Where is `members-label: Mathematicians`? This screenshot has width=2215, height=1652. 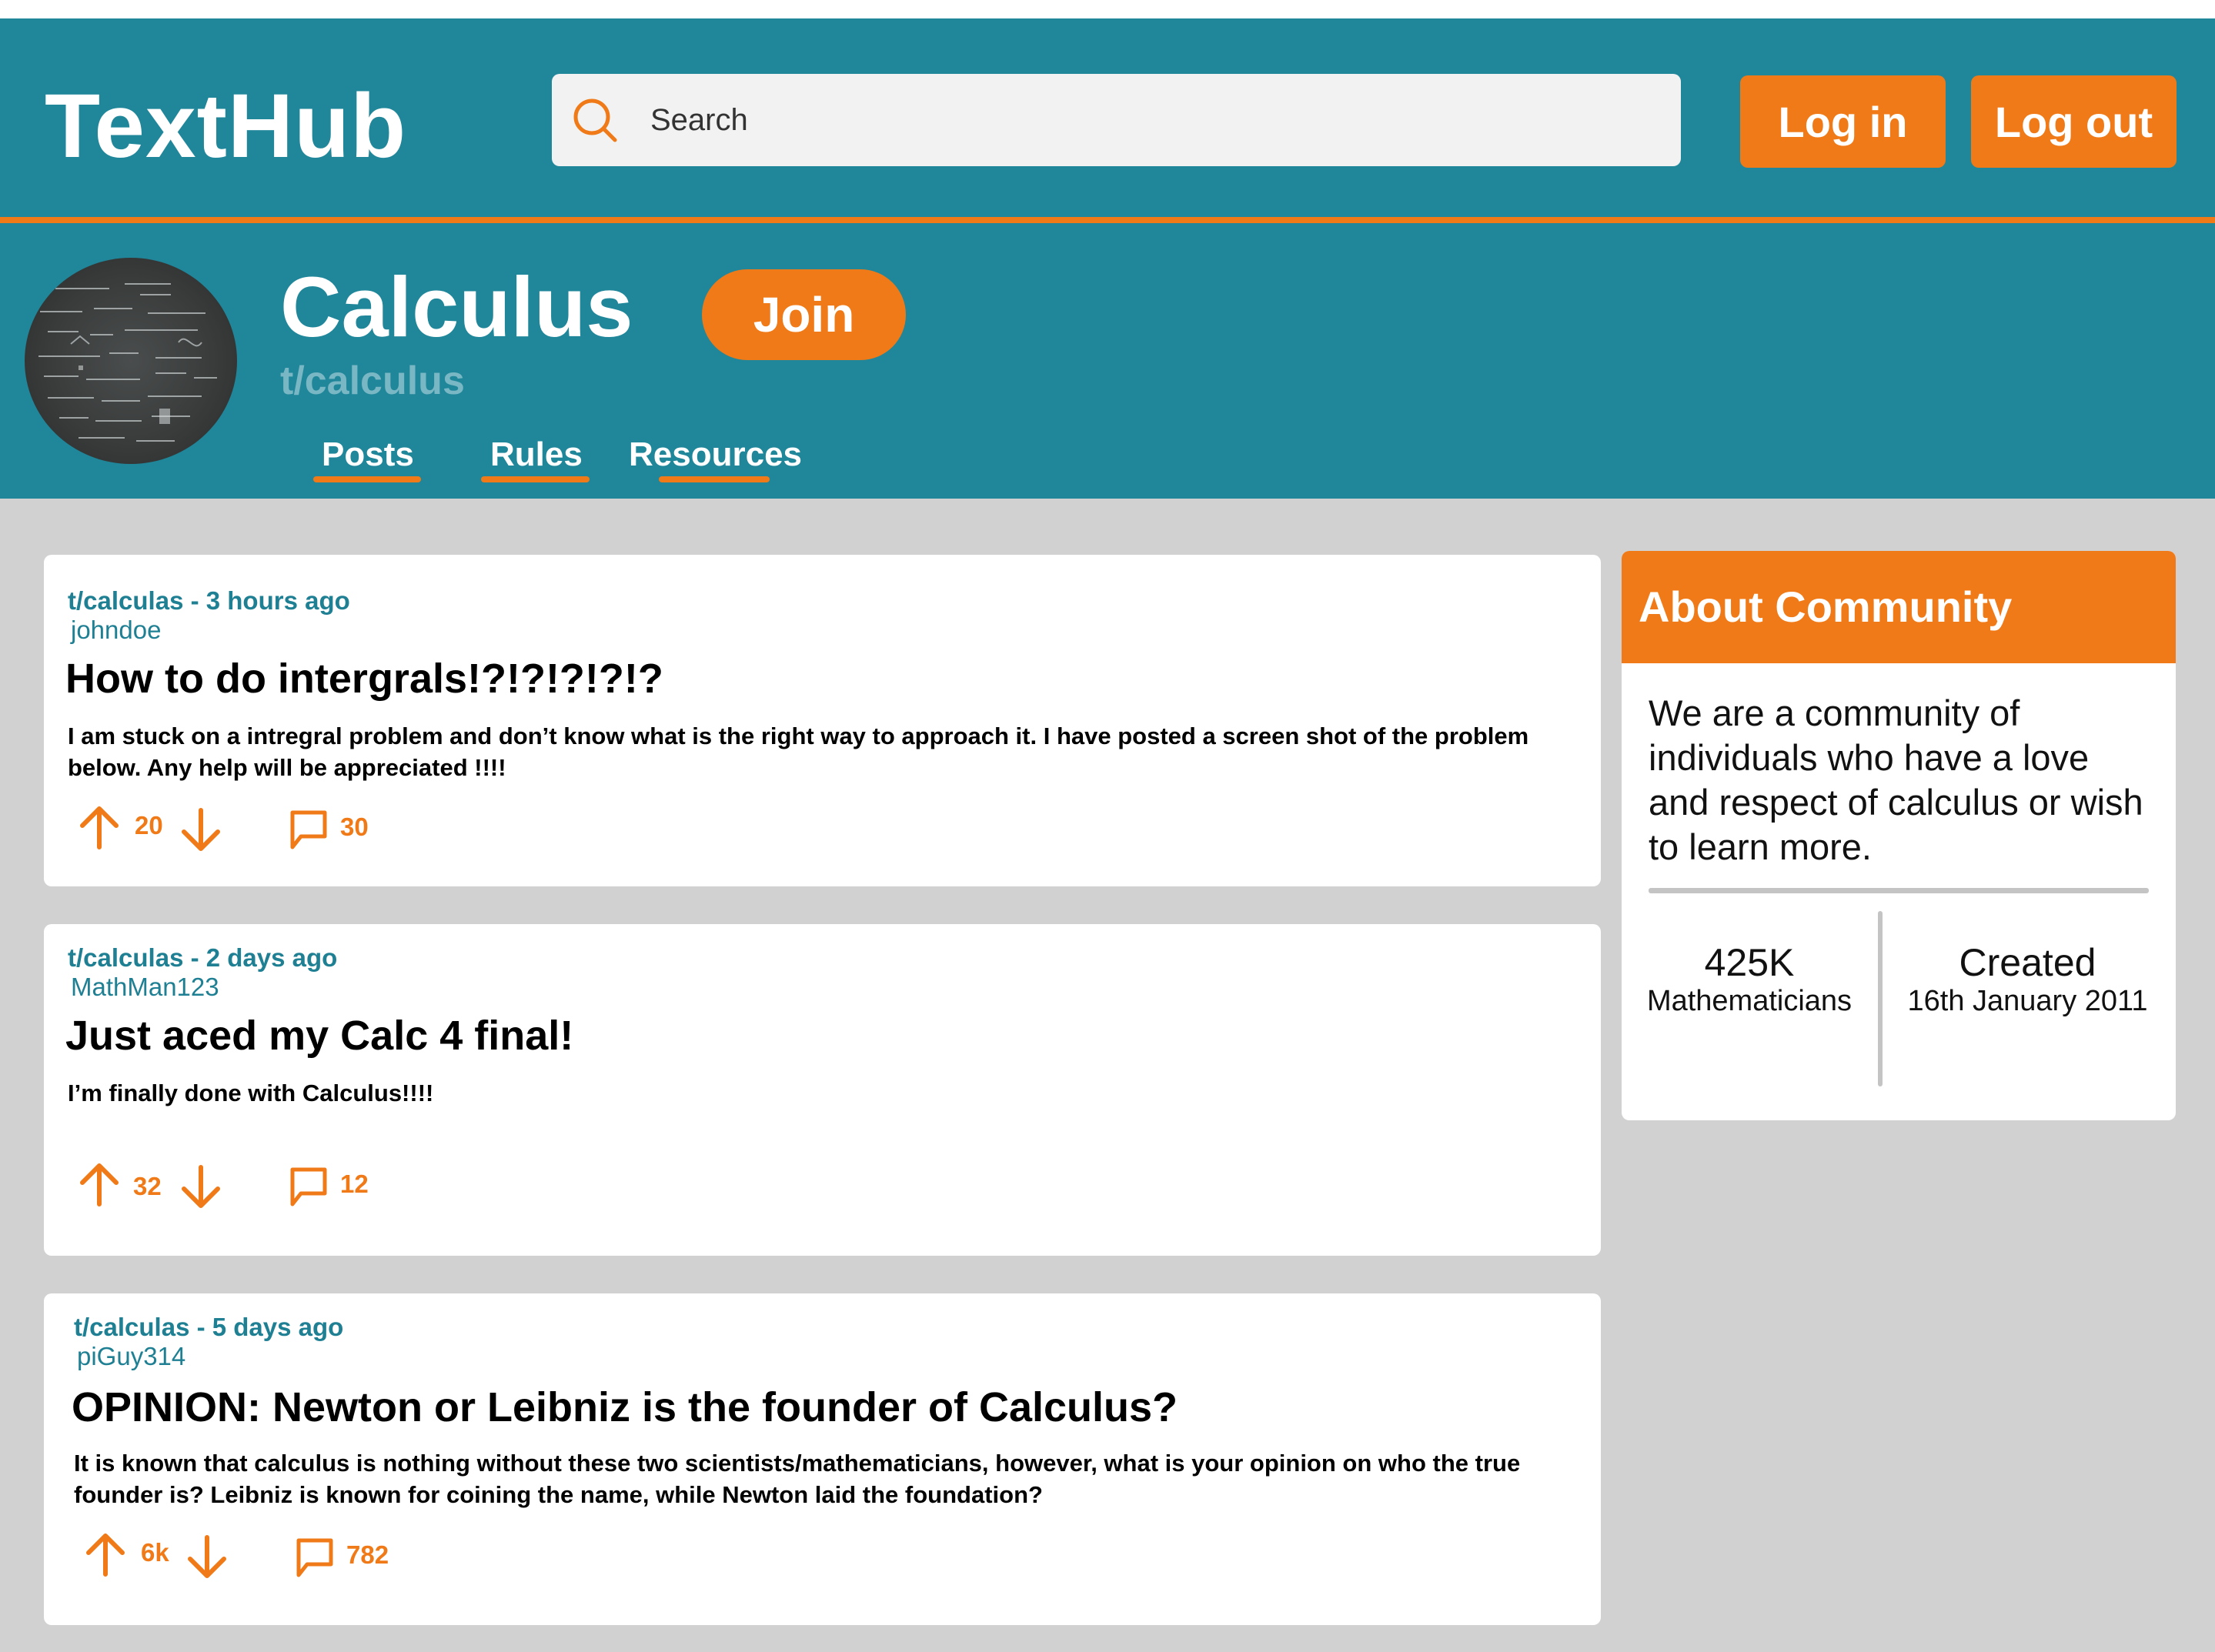 members-label: Mathematicians is located at coordinates (1749, 1001).